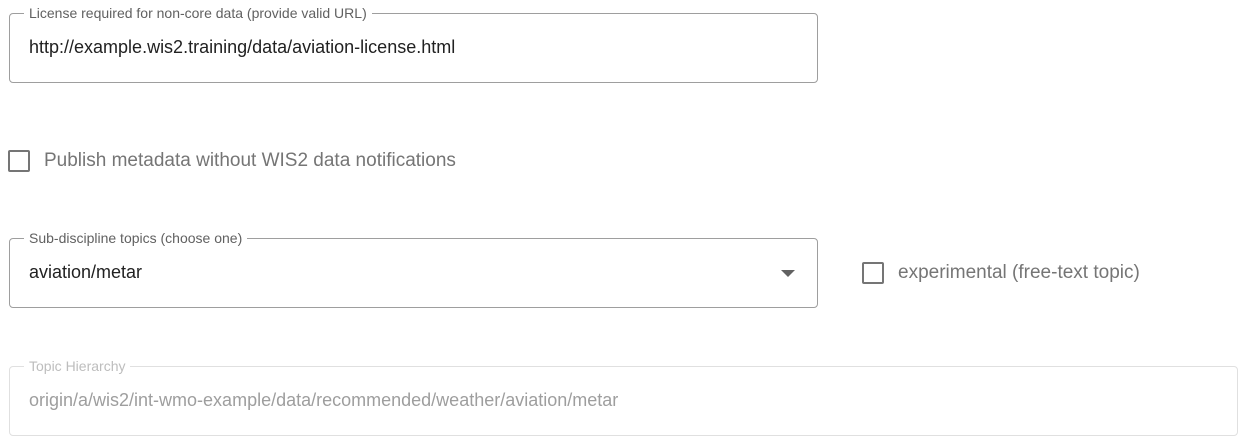 Image resolution: width=1241 pixels, height=438 pixels. I want to click on experimental-label: experimental (free-text topic), so click(1019, 273).